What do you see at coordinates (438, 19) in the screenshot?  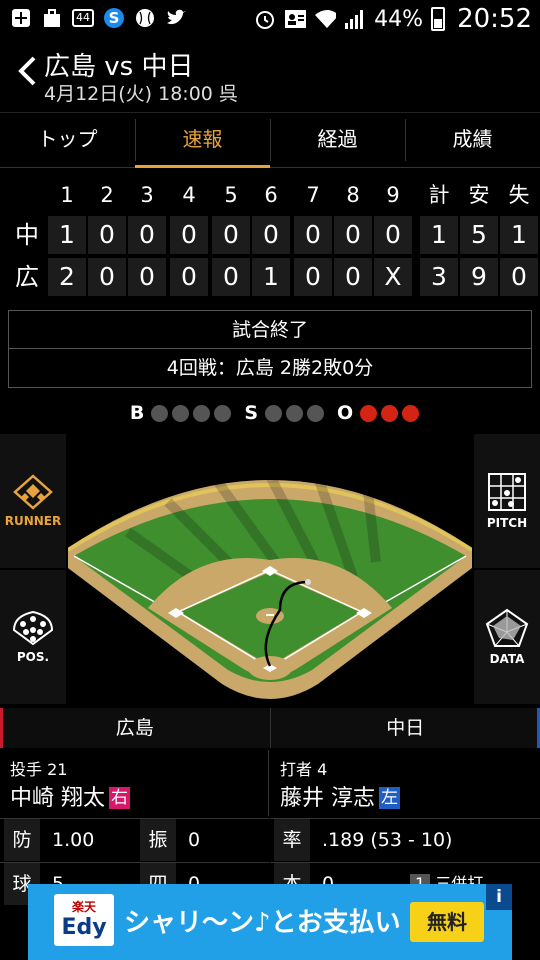 I see `battery-icon` at bounding box center [438, 19].